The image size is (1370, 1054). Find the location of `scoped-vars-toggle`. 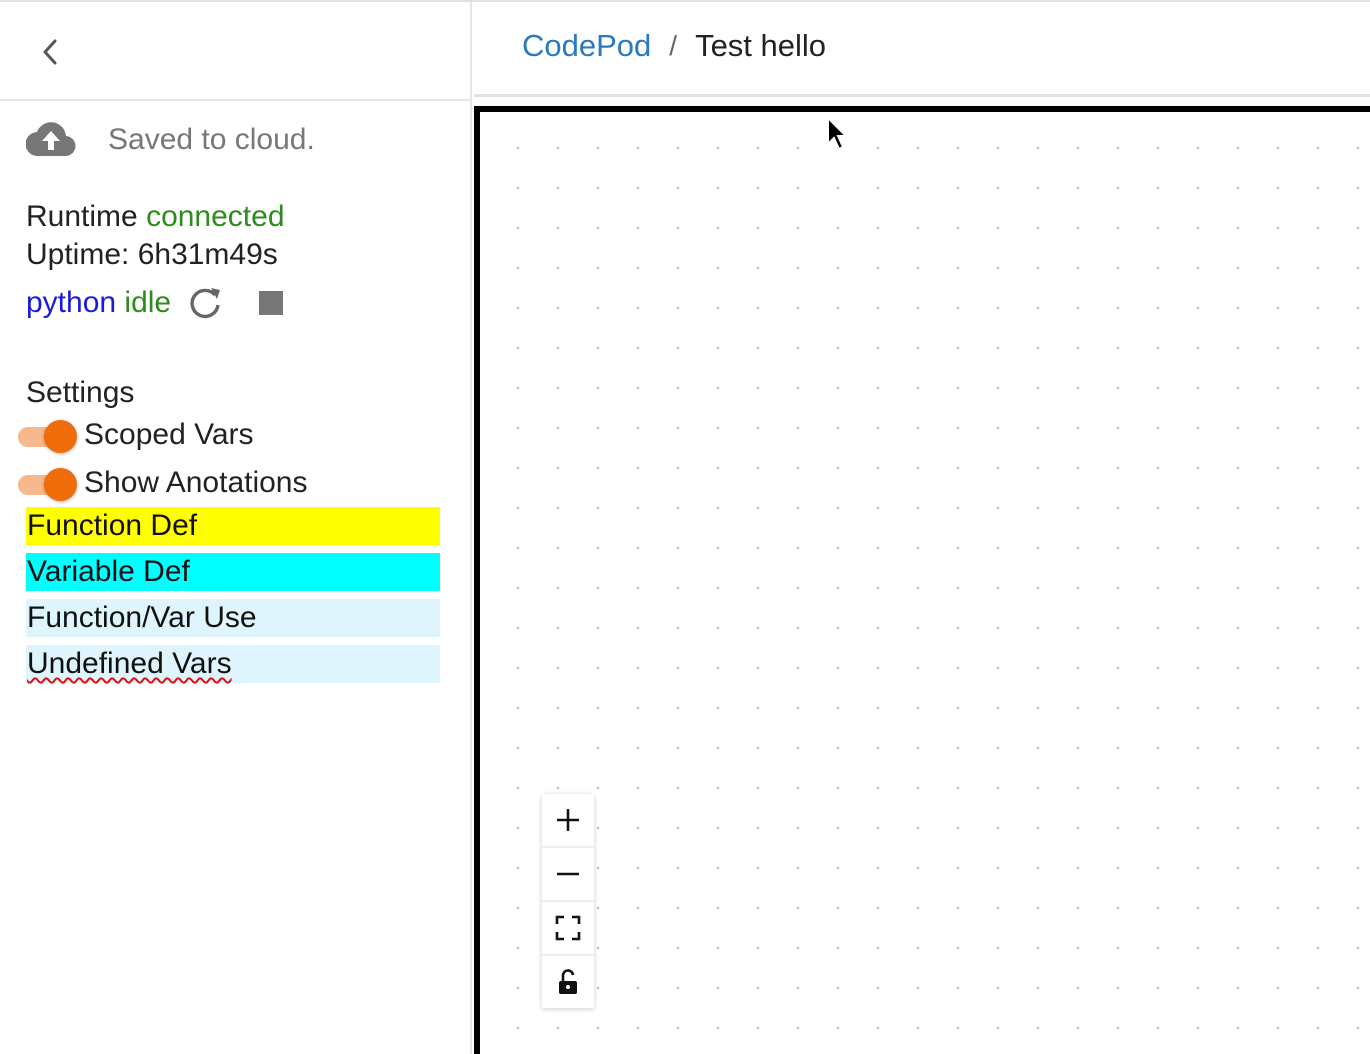

scoped-vars-toggle is located at coordinates (47, 436).